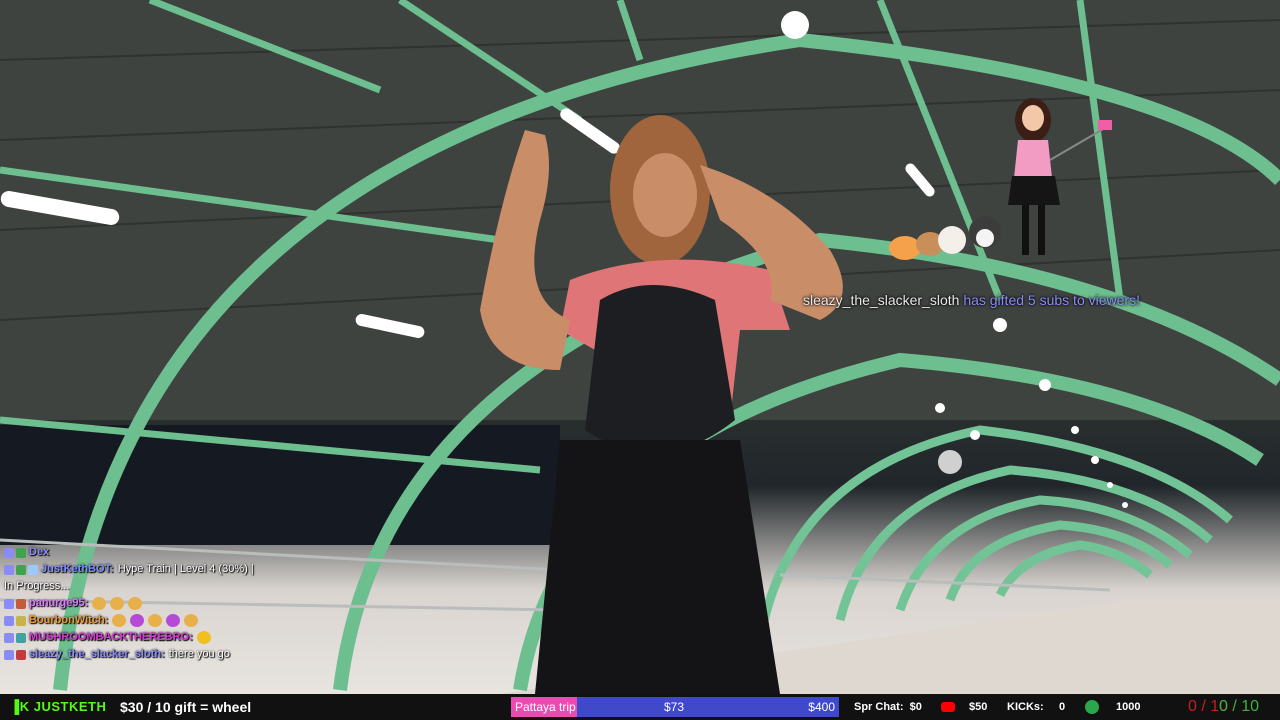 This screenshot has width=1280, height=720. What do you see at coordinates (1128, 707) in the screenshot?
I see `kicks-goal: 1000` at bounding box center [1128, 707].